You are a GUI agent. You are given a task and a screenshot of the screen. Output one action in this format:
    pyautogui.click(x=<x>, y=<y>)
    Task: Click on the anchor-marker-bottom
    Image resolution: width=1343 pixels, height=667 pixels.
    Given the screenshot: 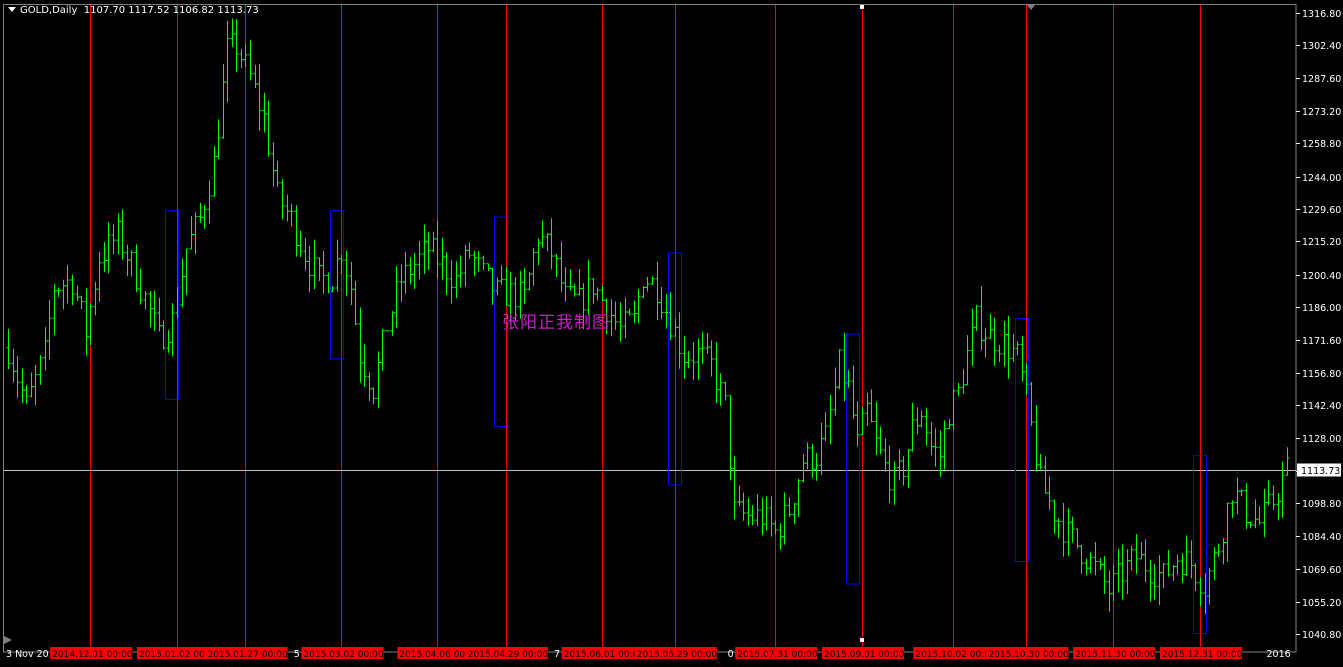 What is the action you would take?
    pyautogui.click(x=862, y=640)
    